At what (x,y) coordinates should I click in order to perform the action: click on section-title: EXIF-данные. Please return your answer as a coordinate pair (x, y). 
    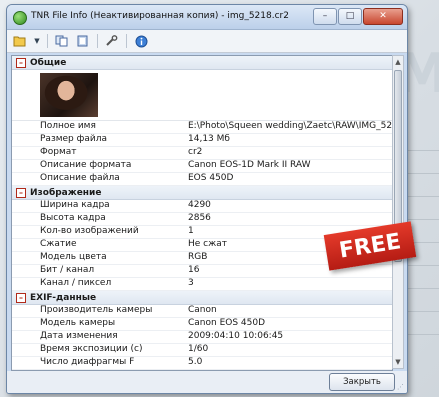
    Looking at the image, I should click on (63, 297).